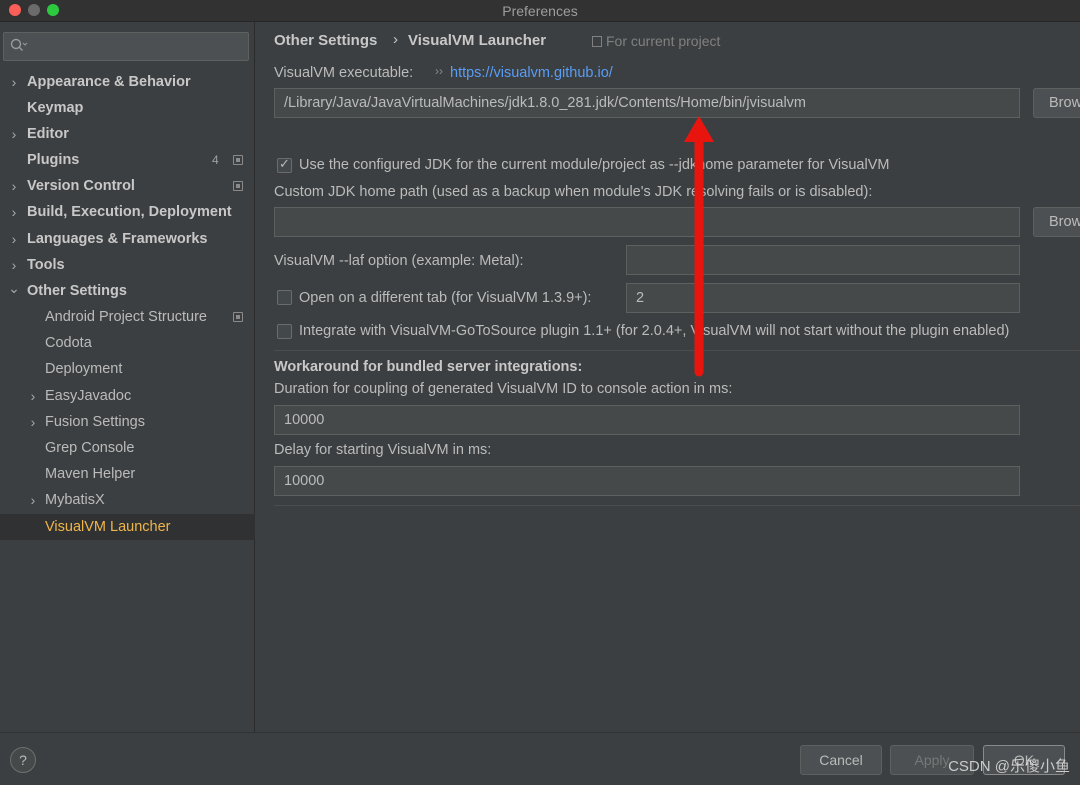 Image resolution: width=1080 pixels, height=785 pixels. What do you see at coordinates (127, 500) in the screenshot?
I see `sidebar-item-mybatisx: › MybatisX` at bounding box center [127, 500].